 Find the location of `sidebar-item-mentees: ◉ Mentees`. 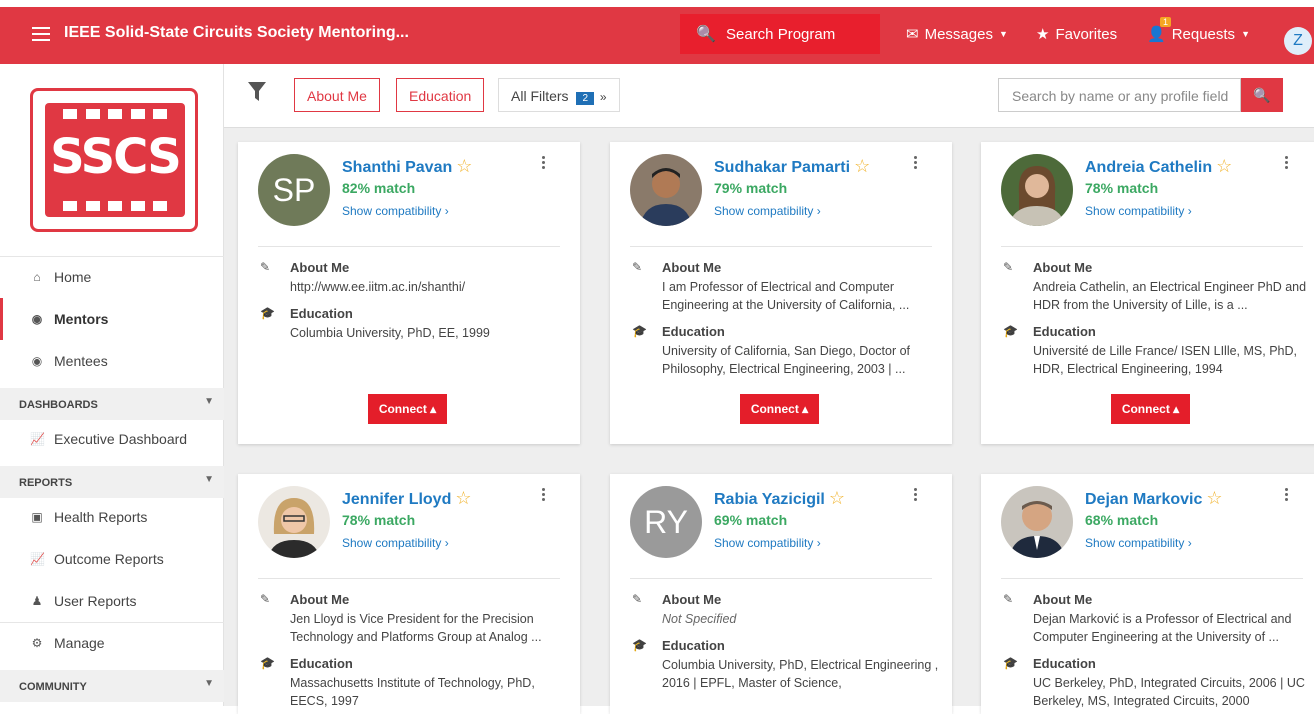

sidebar-item-mentees: ◉ Mentees is located at coordinates (112, 361).